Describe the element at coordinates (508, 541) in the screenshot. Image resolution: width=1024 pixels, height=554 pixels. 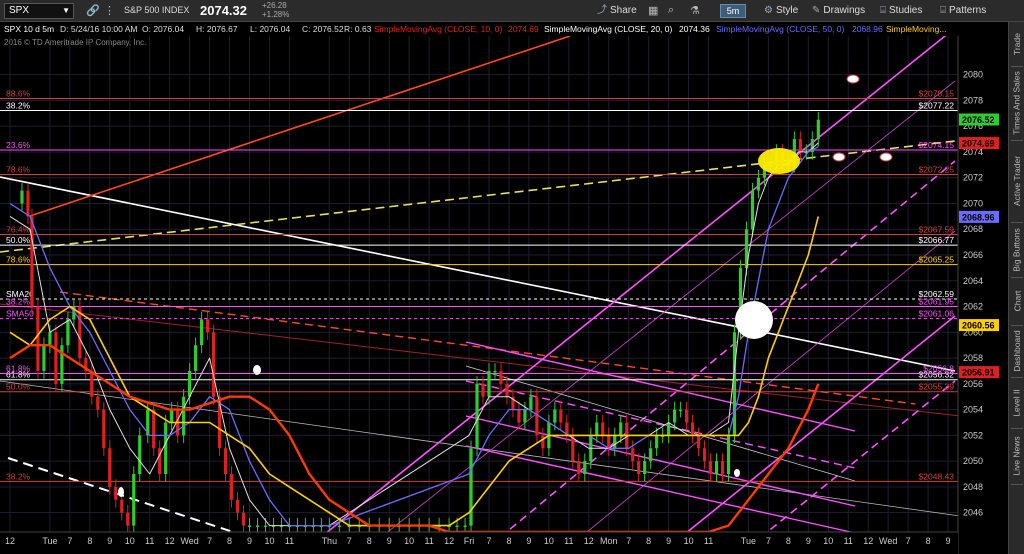
I see `time-tick-label: 8` at that location.